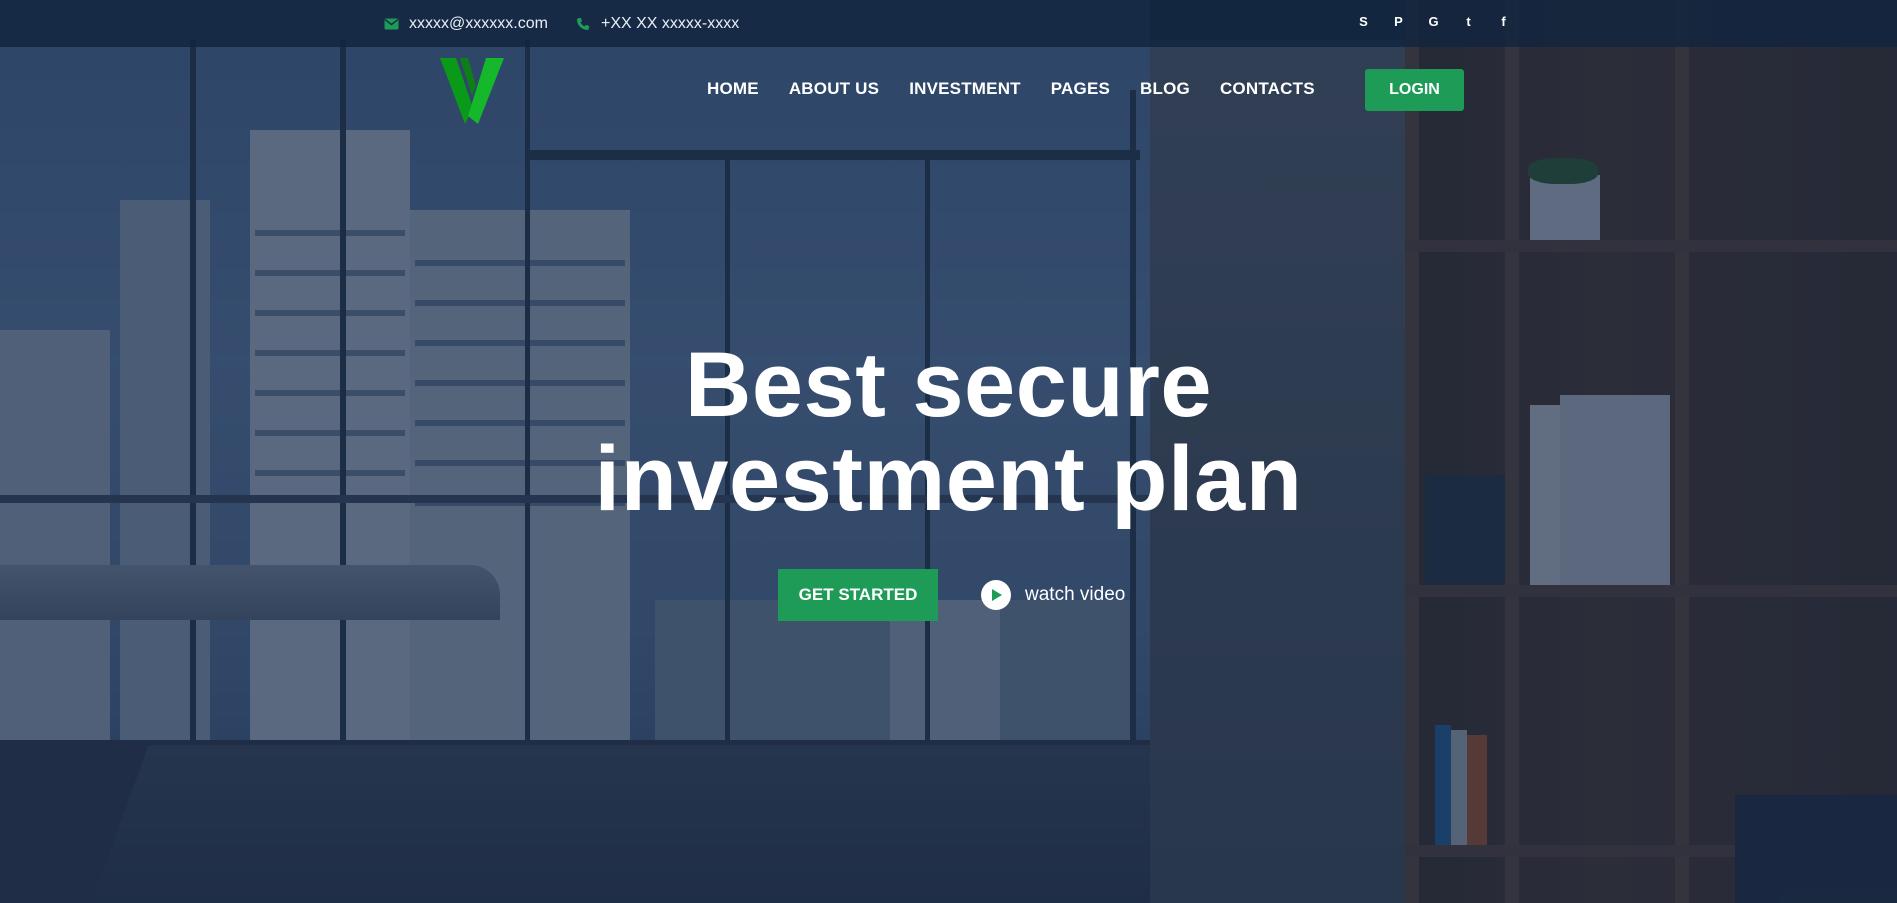  What do you see at coordinates (965, 89) in the screenshot?
I see `nav-investment: INVESTMENT` at bounding box center [965, 89].